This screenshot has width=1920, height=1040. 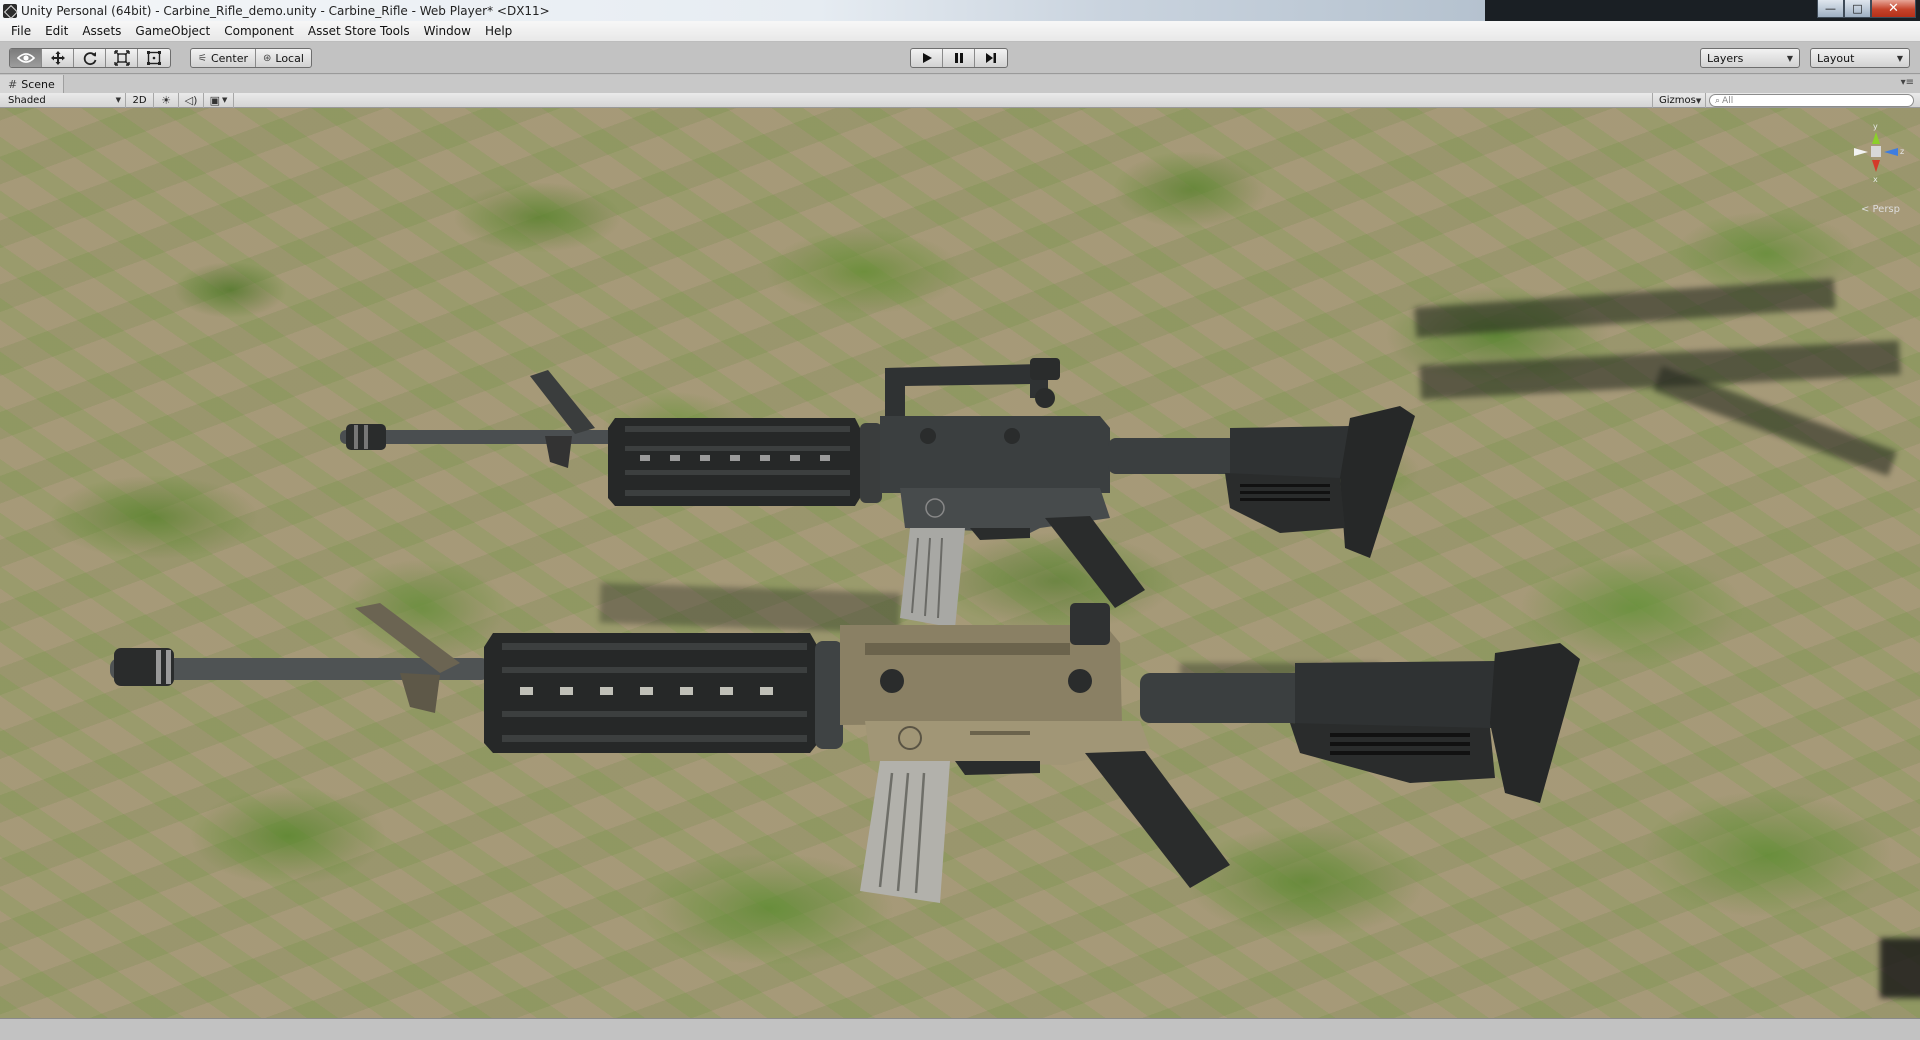 I want to click on rect-icon, so click(x=154, y=58).